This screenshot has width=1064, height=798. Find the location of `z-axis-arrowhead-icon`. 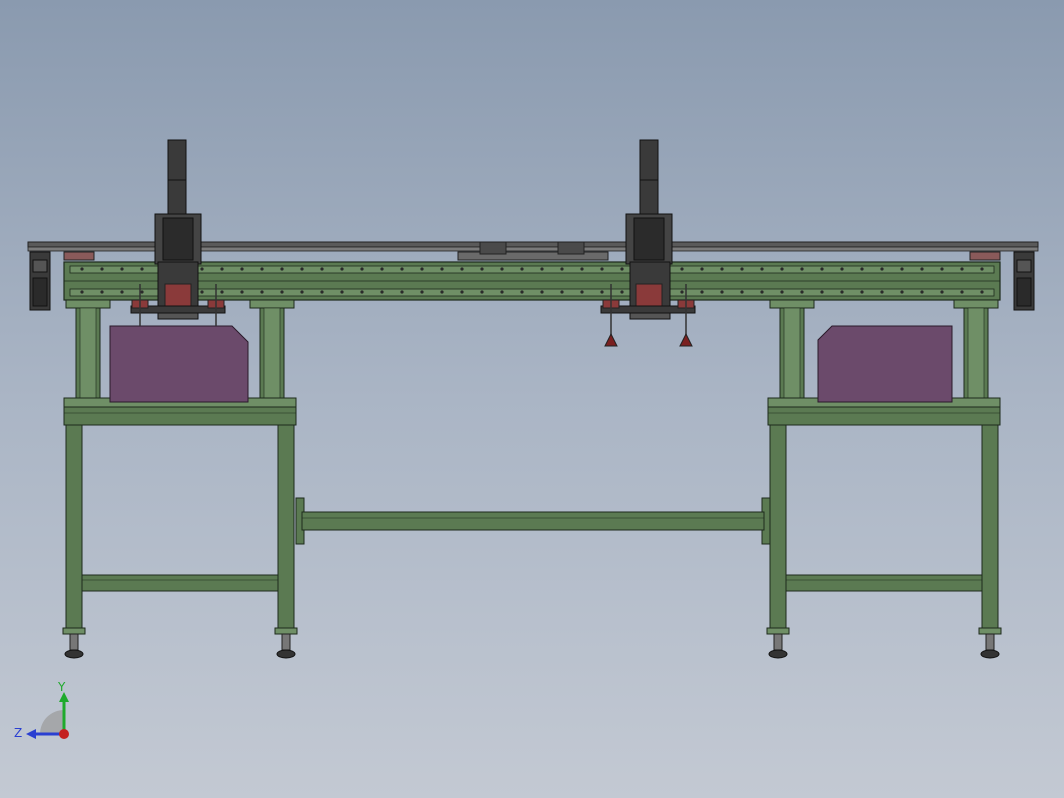

z-axis-arrowhead-icon is located at coordinates (31, 734).